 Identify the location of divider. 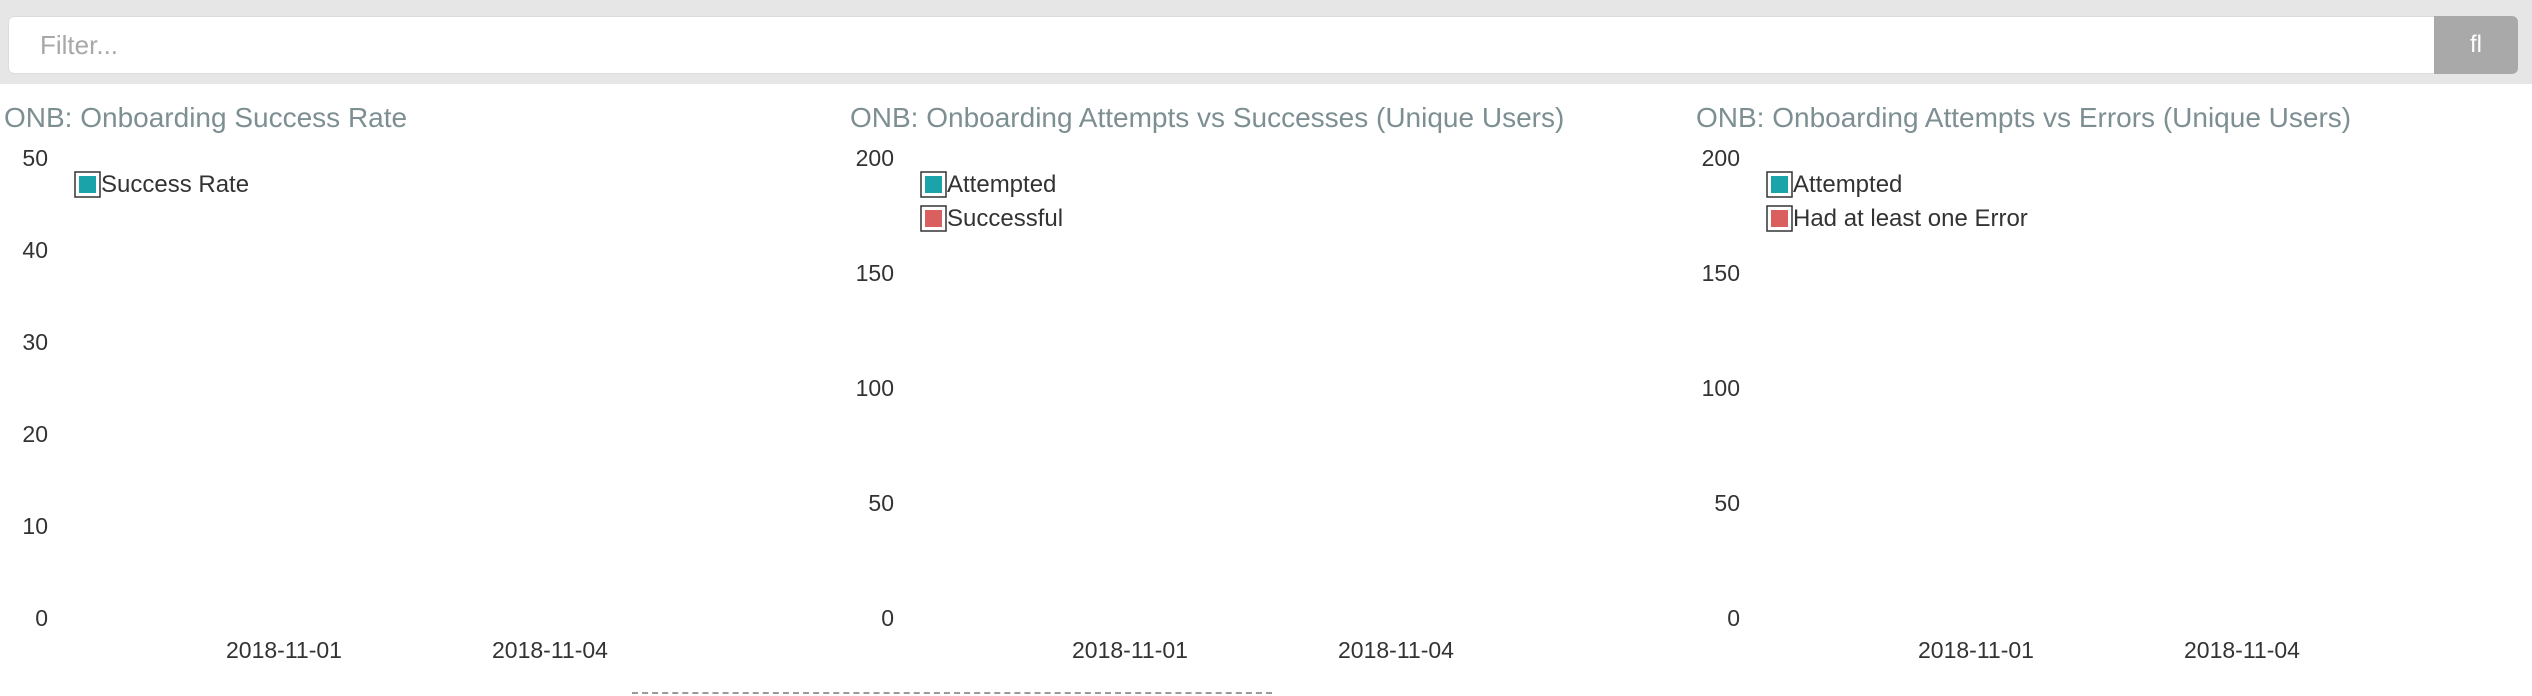
(952, 693).